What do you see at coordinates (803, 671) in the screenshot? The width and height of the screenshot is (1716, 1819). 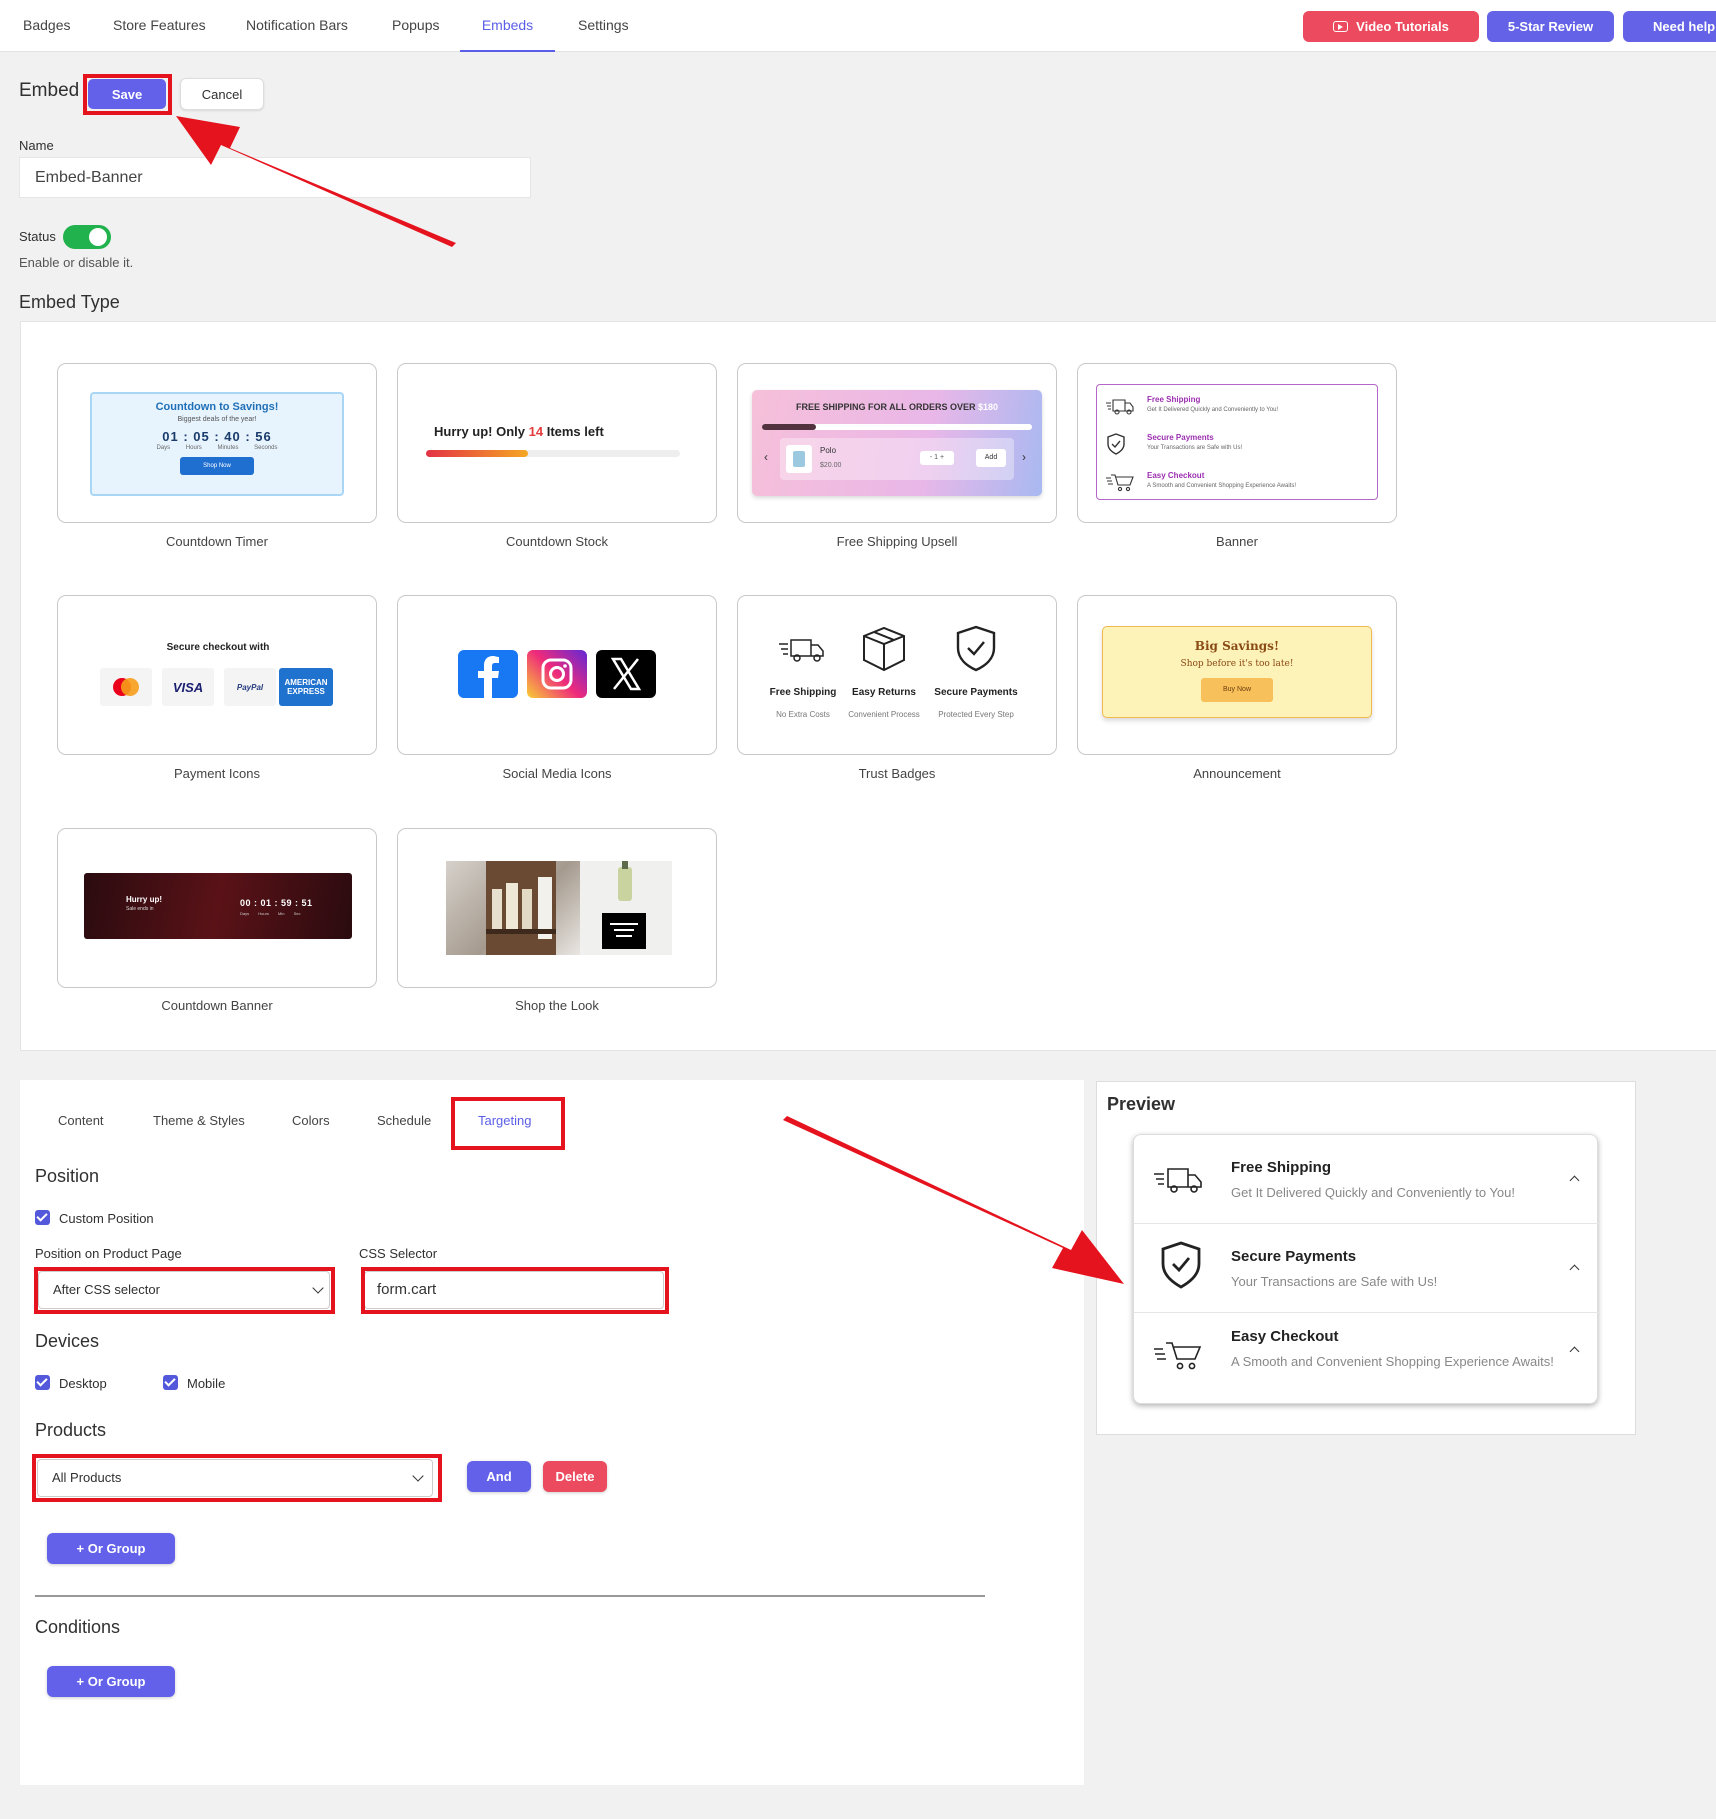 I see `trust-badge-shipping: Free Shipping No Extra Costs` at bounding box center [803, 671].